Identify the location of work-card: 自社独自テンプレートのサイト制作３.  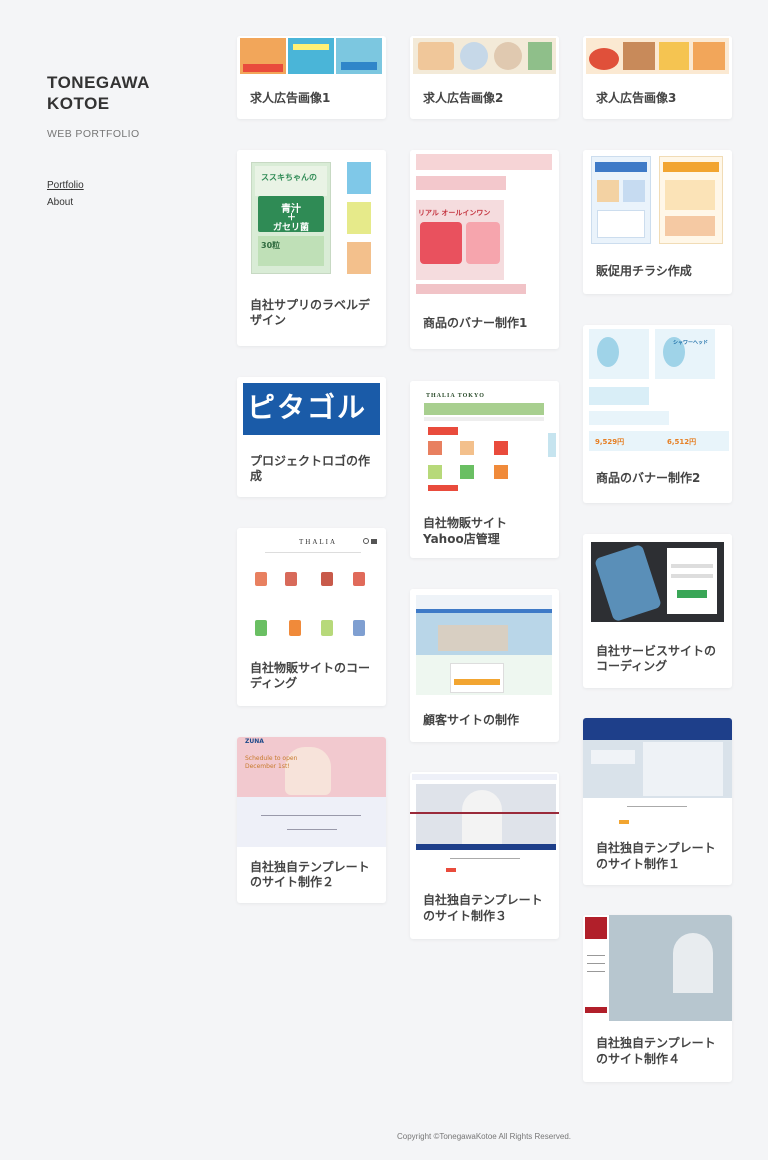
(484, 855).